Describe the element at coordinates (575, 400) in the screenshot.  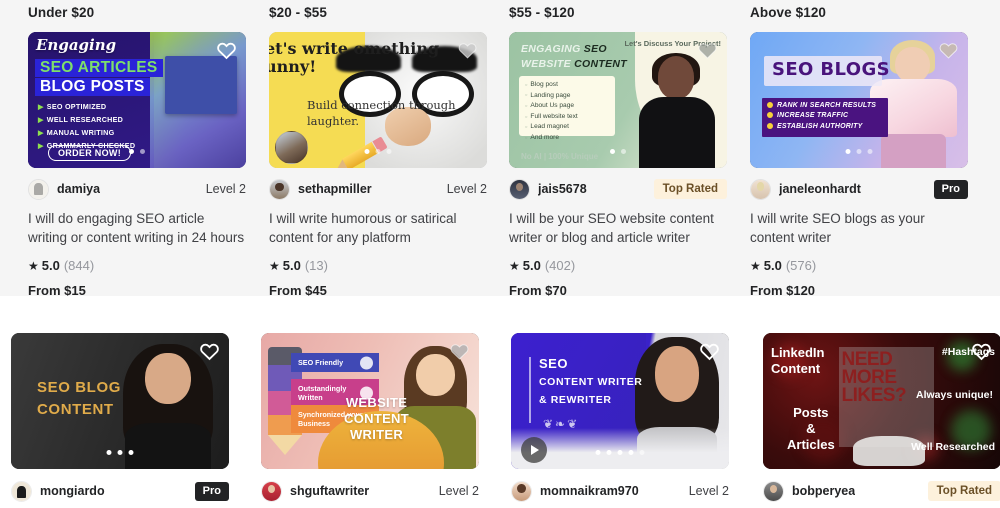
I see `thumb-headline-3: & REWRITER` at that location.